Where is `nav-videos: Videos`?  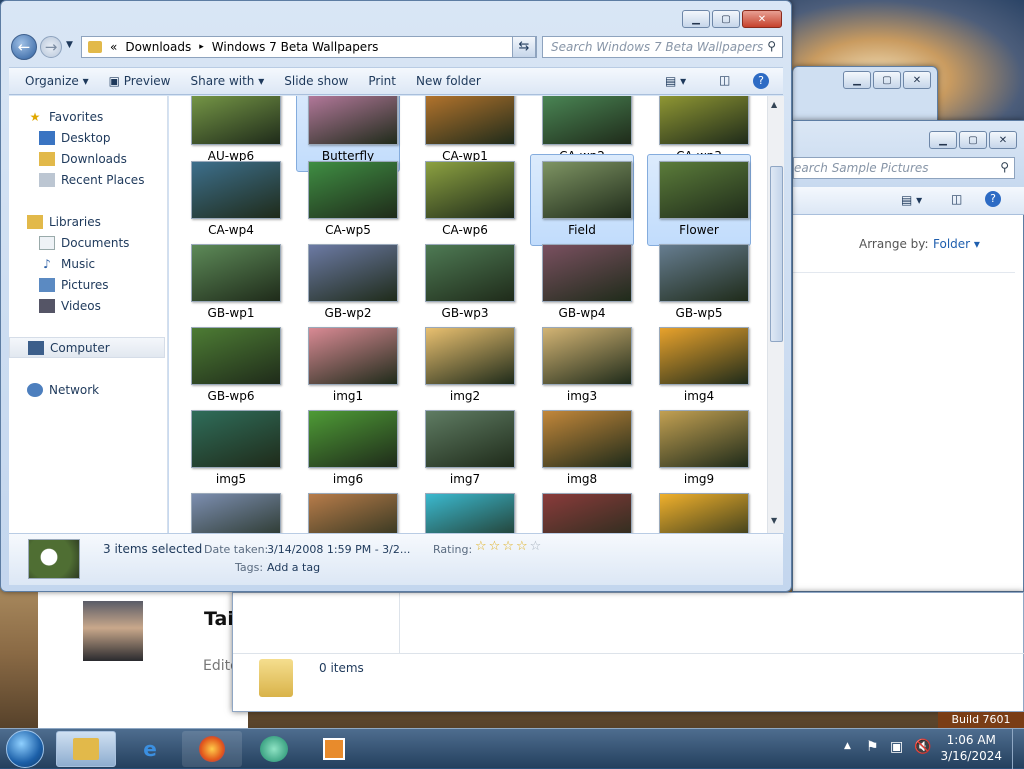
nav-videos: Videos is located at coordinates (88, 305).